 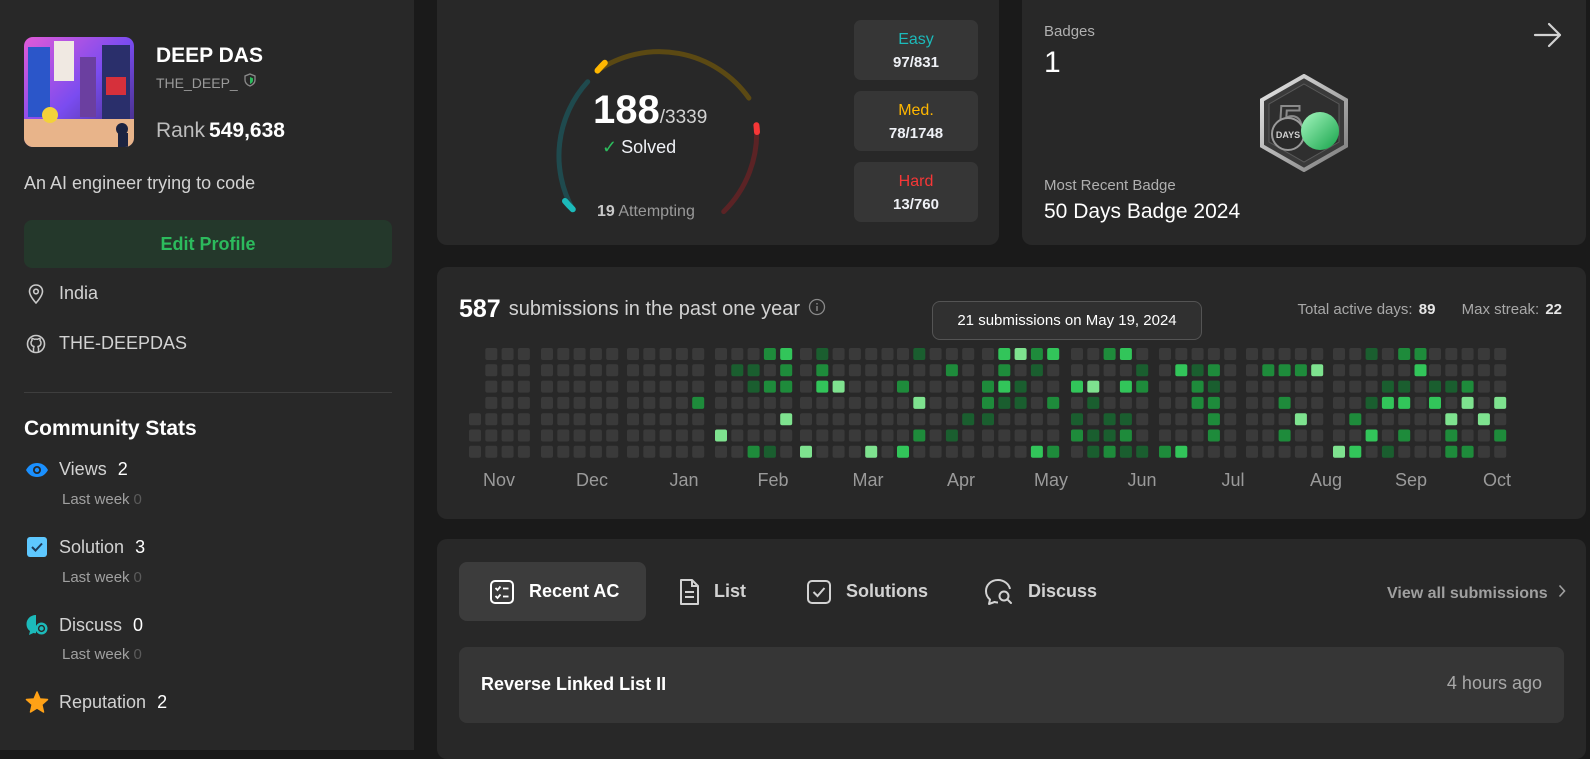 I want to click on badge-50-days-icon: 5 DAYS, so click(x=1304, y=125).